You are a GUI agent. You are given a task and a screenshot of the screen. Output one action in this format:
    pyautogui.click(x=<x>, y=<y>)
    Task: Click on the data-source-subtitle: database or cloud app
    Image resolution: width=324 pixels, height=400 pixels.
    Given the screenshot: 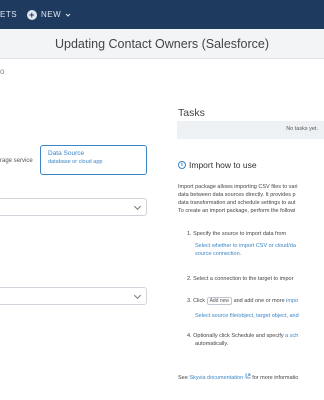 What is the action you would take?
    pyautogui.click(x=75, y=162)
    